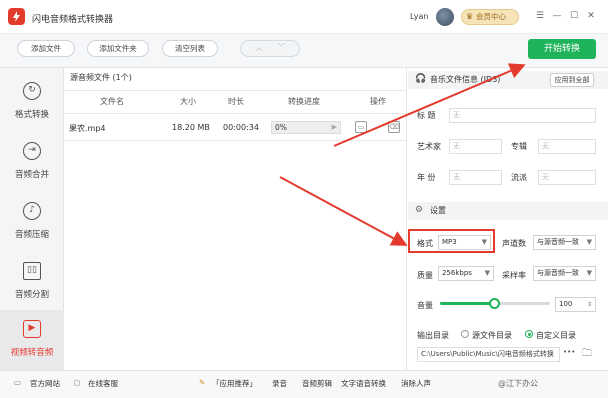  What do you see at coordinates (429, 105) in the screenshot?
I see `arrow-to-start-button` at bounding box center [429, 105].